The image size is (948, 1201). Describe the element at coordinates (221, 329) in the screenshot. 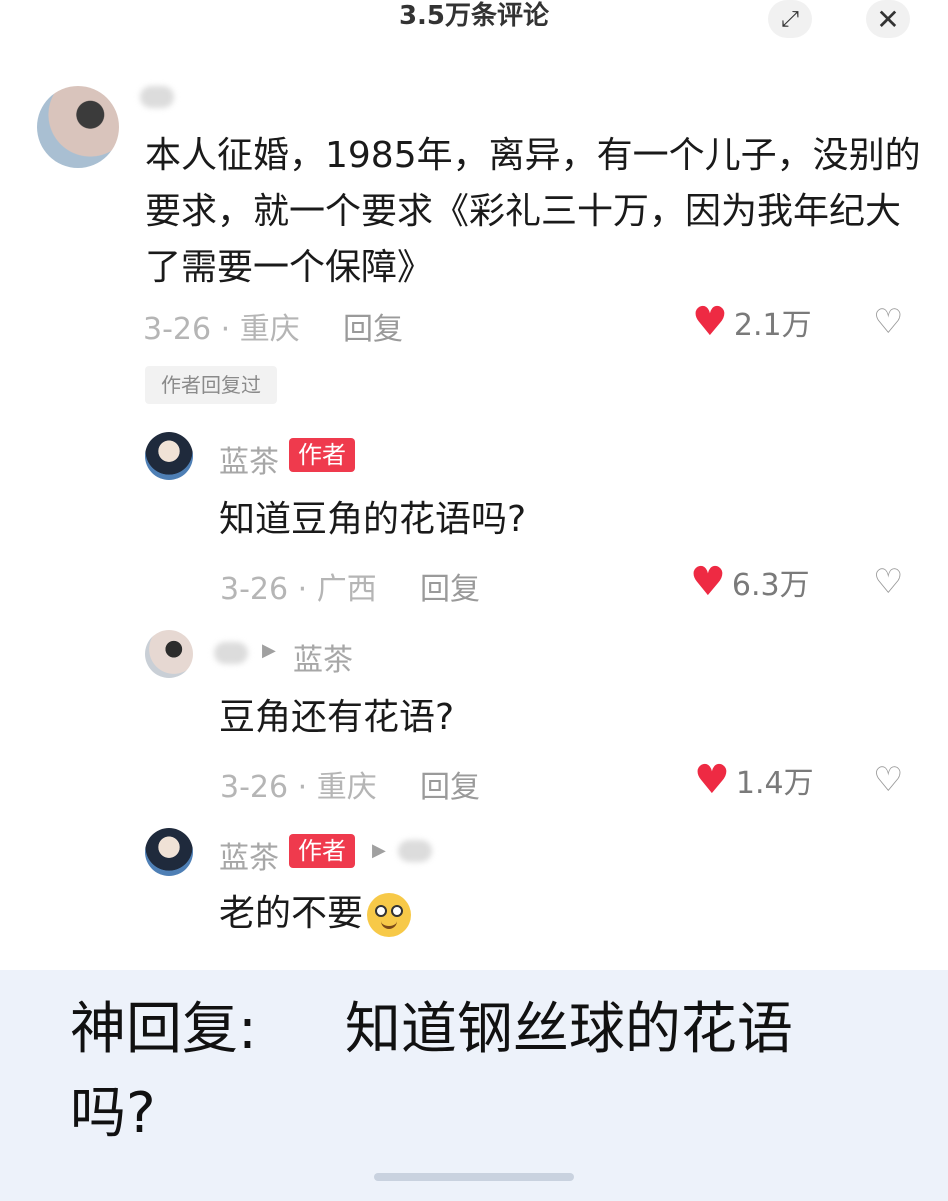

I see `main-comment-date-location: 3-26 · 重庆` at that location.